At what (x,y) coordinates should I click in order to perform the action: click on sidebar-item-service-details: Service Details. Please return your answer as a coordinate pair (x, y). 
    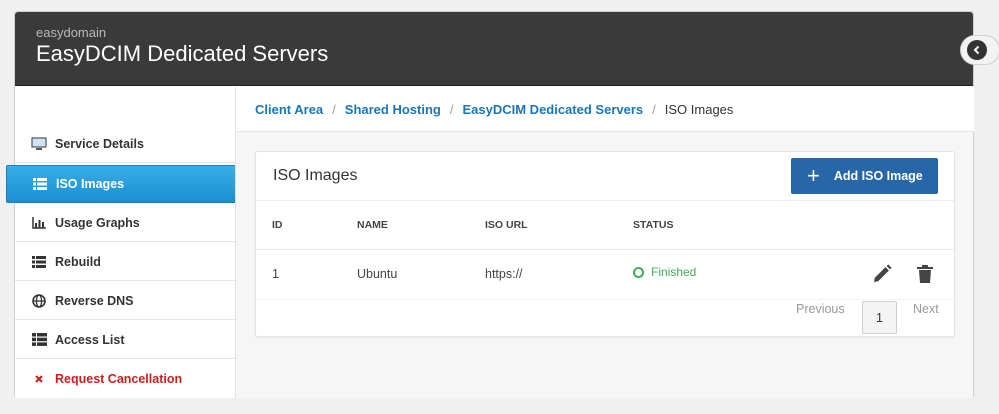
    Looking at the image, I should click on (125, 144).